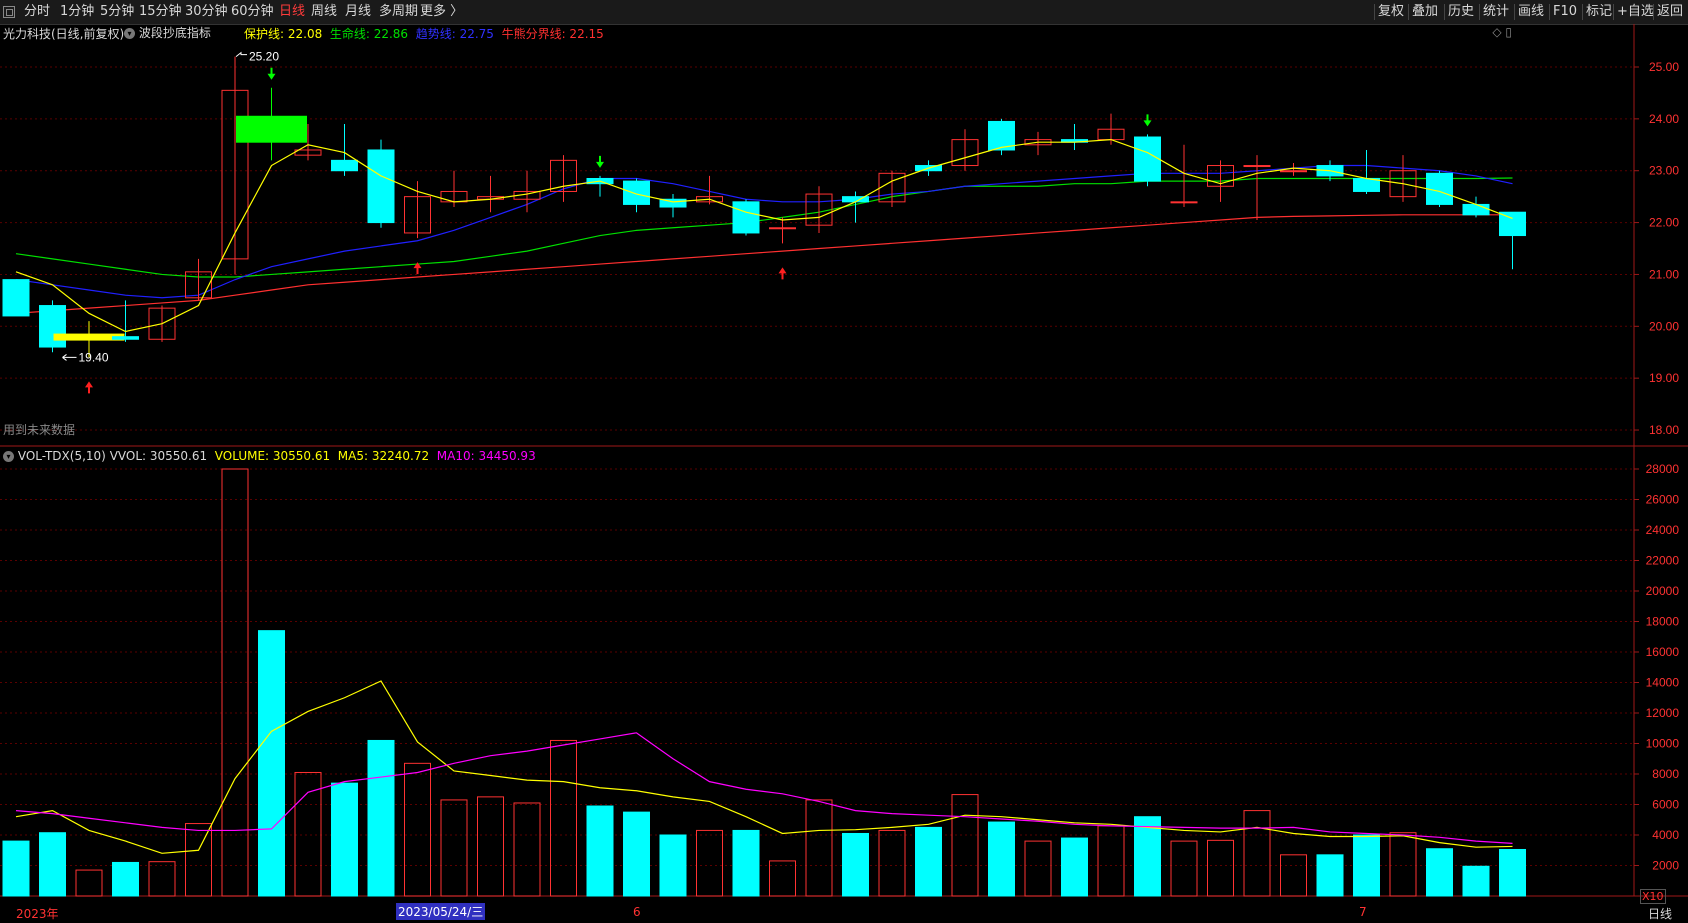 This screenshot has width=1688, height=923. I want to click on bull-bear-line-value: 牛熊分界线: 22.15, so click(552, 34).